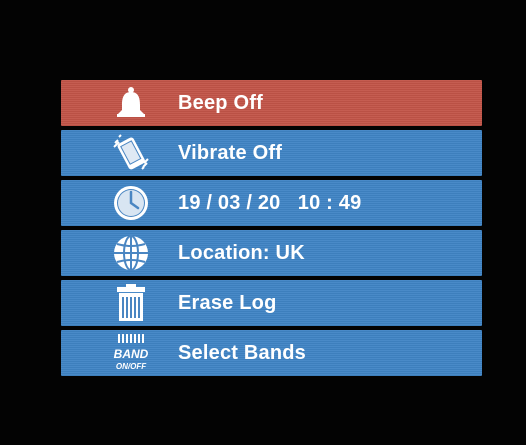 The height and width of the screenshot is (445, 526). I want to click on menu-item-label: Vibrate Off, so click(230, 153).